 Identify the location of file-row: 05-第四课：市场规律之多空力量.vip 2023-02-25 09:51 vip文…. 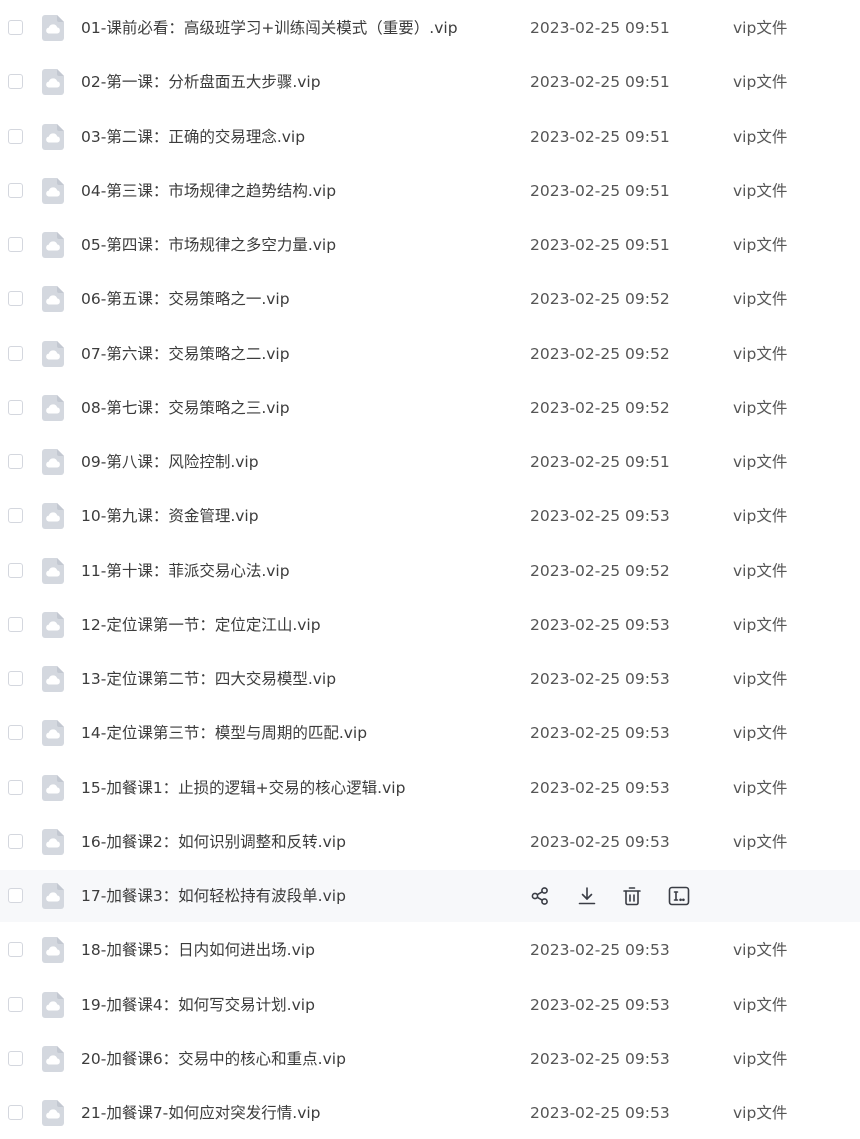
(430, 245).